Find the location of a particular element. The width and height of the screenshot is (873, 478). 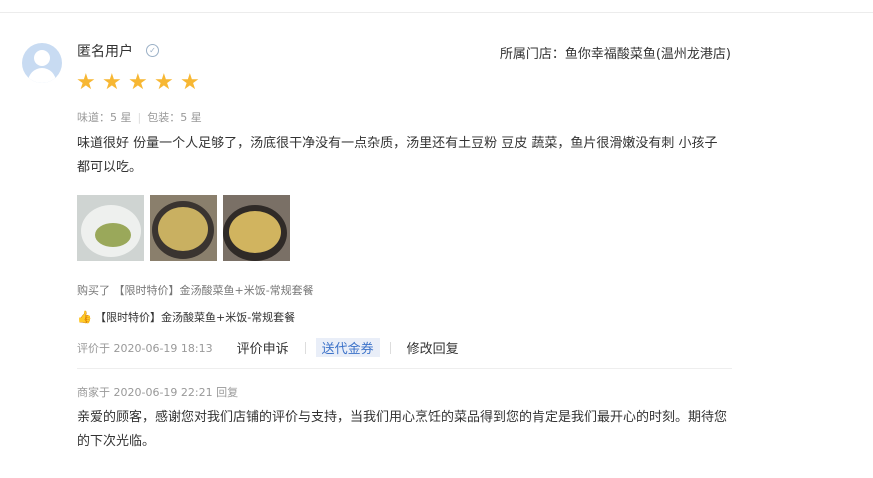

liked-dish: 👍 【限时特价】金汤酸菜鱼+米饭-常规套餐 is located at coordinates (186, 317).